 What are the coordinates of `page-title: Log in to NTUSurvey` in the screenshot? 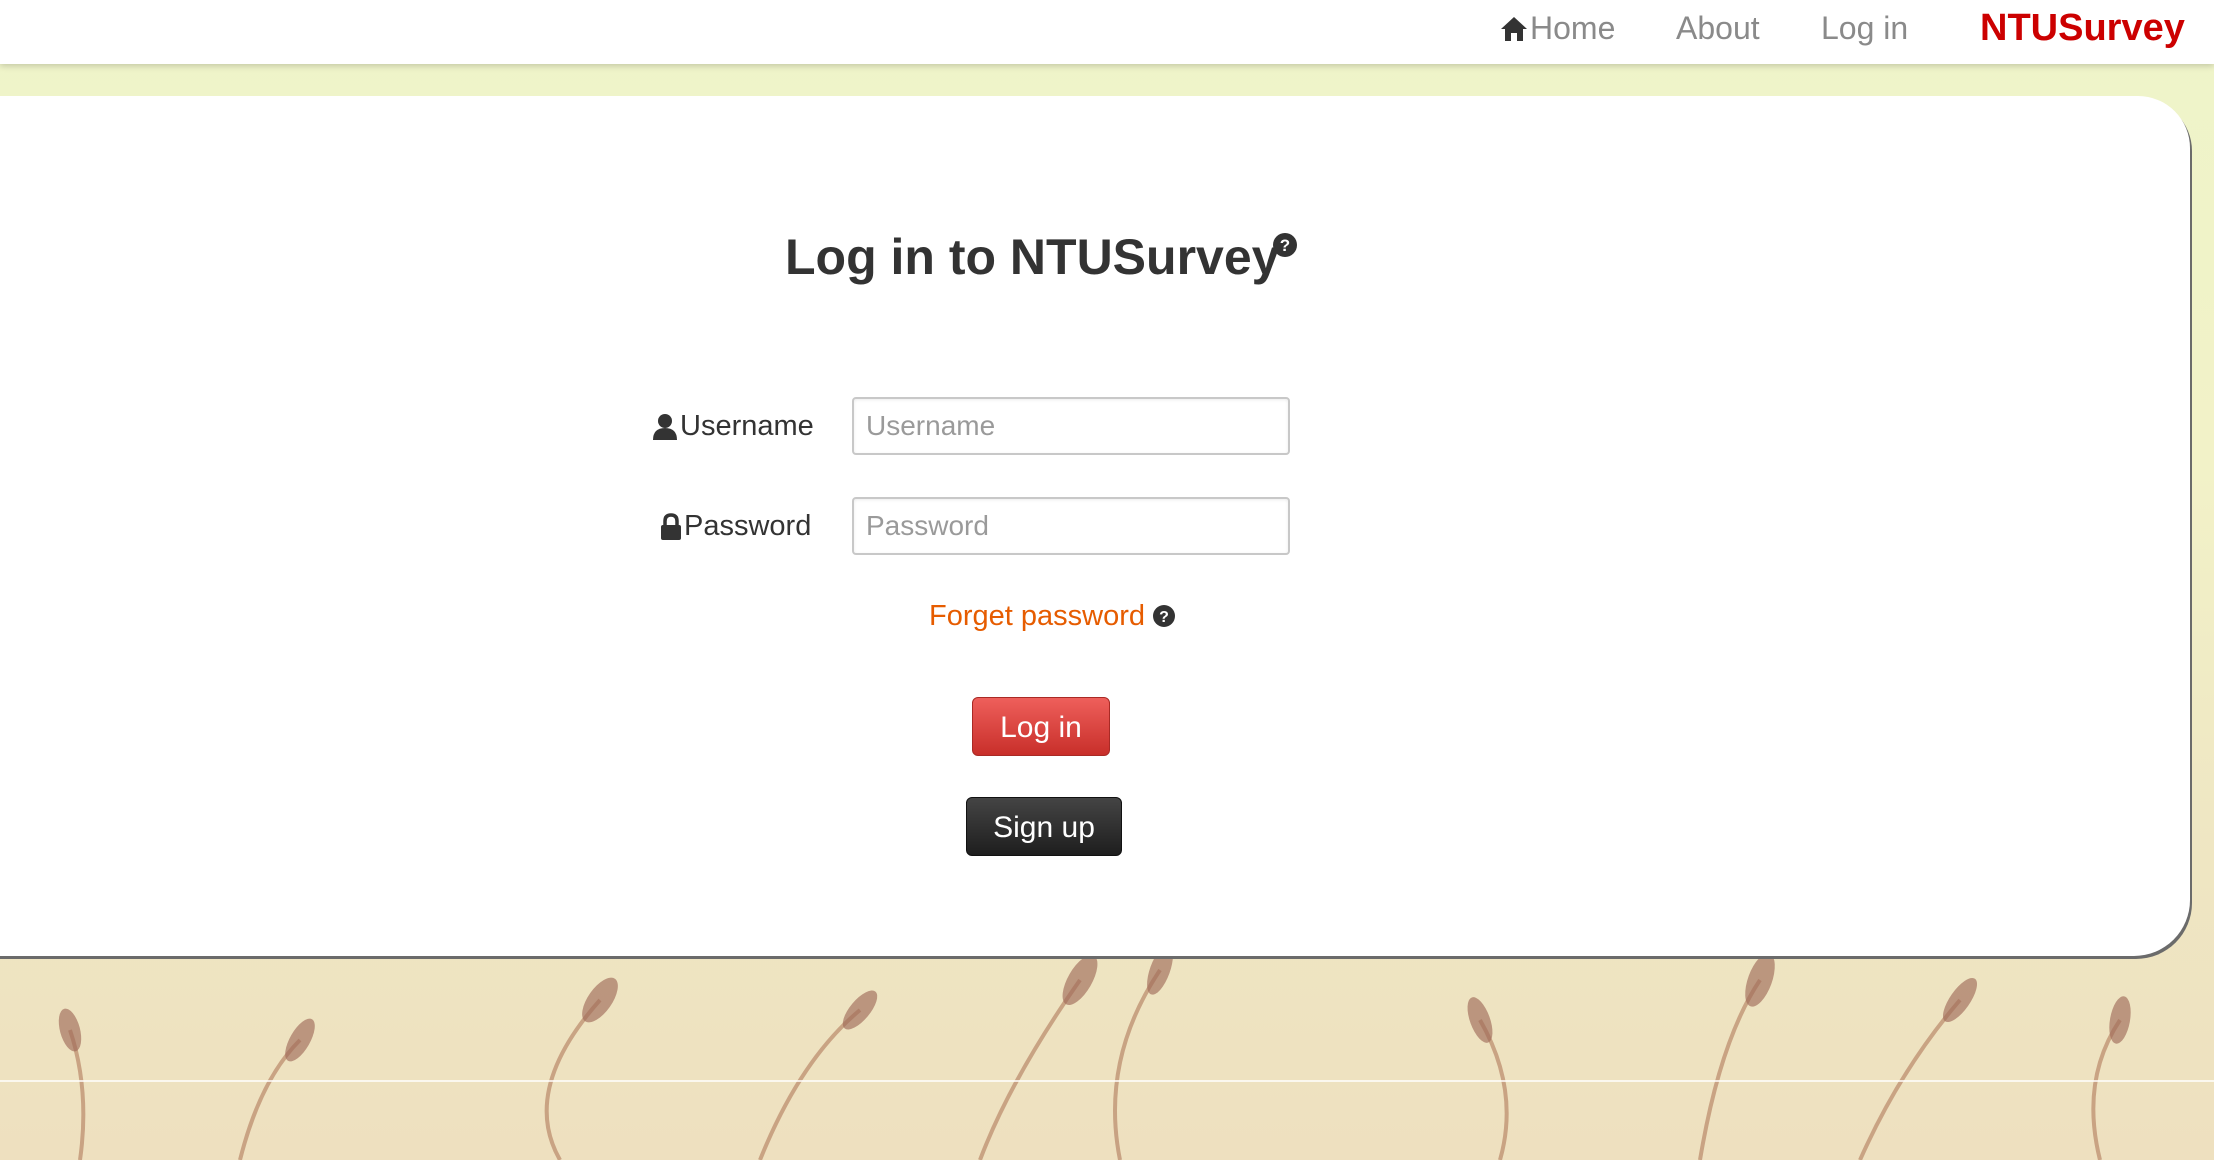 It's located at (1032, 257).